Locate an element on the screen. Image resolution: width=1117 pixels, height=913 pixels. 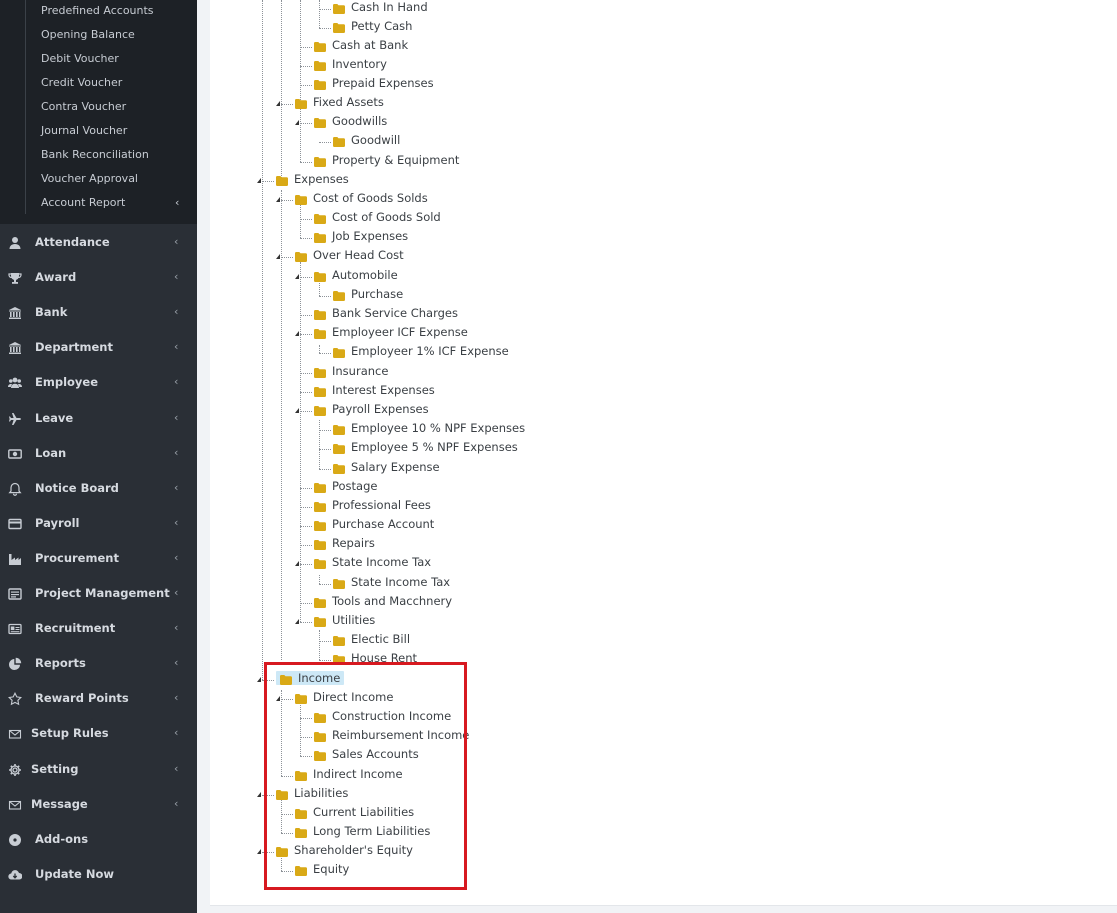
tree-node: Repairs is located at coordinates (344, 543).